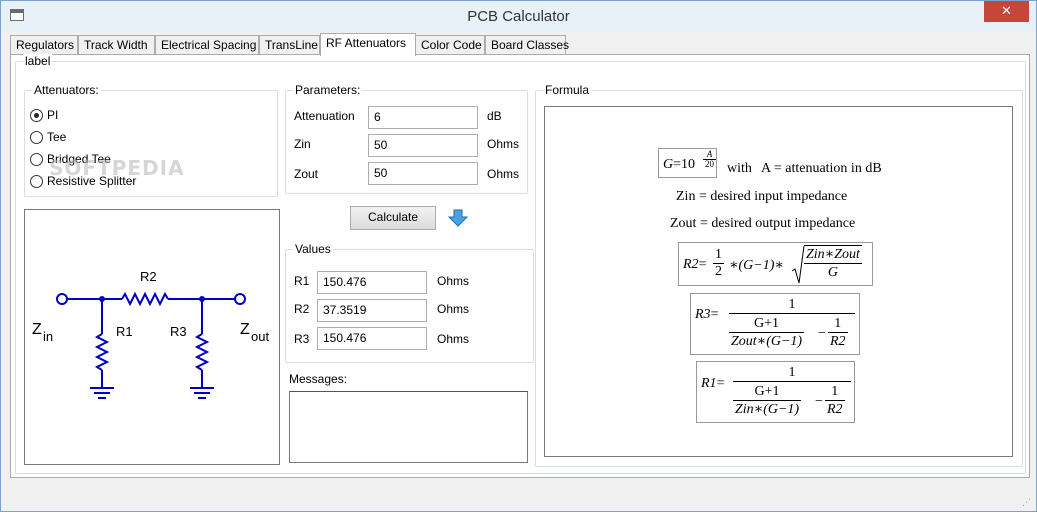  I want to click on sqrt-symbol-icon, so click(798, 264).